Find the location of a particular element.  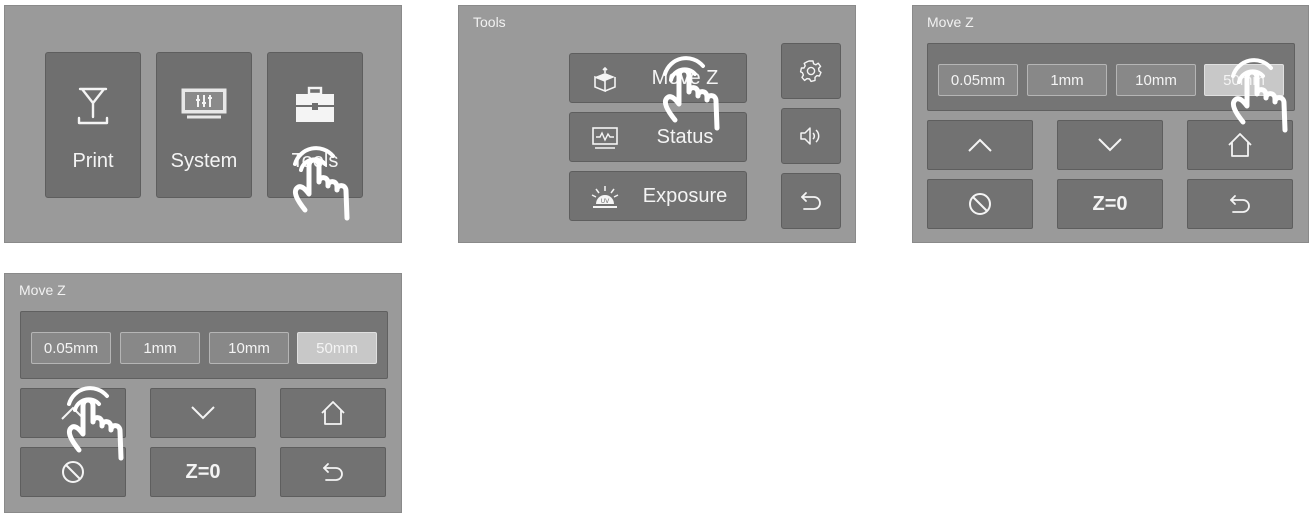

stop-icon is located at coordinates (980, 204).